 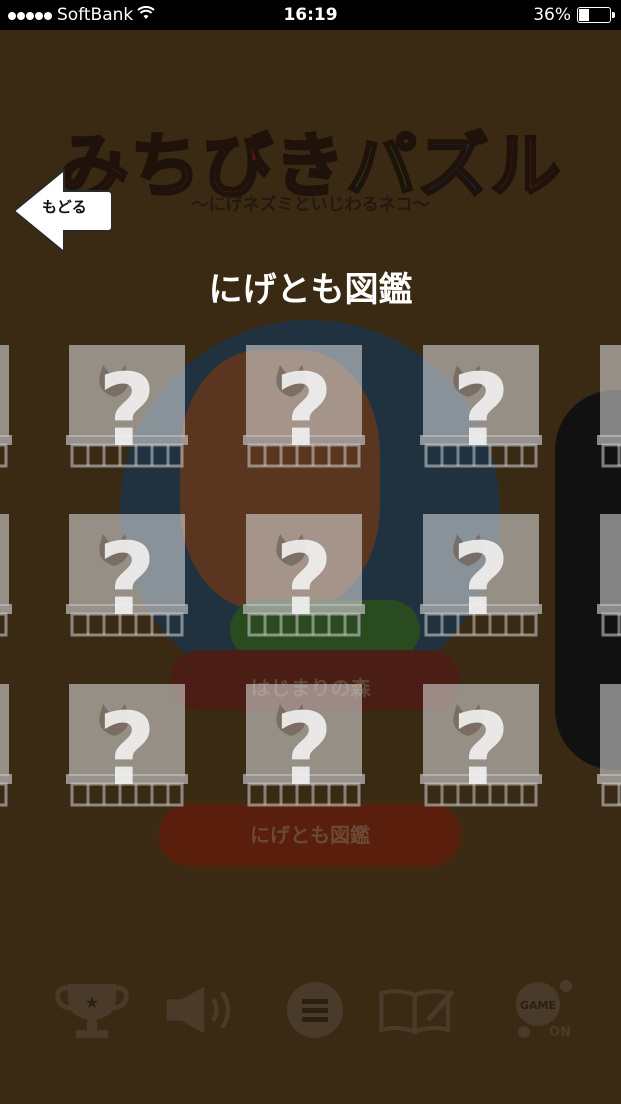 What do you see at coordinates (310, 290) in the screenshot?
I see `page-title: にげとも図鑑` at bounding box center [310, 290].